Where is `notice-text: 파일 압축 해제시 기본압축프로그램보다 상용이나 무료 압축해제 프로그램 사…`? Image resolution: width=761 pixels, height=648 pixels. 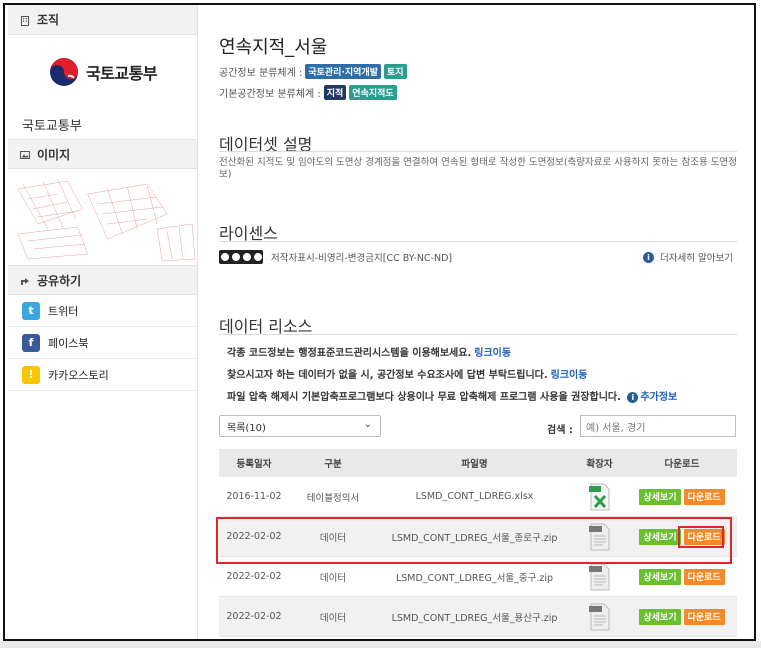 notice-text: 파일 압축 해제시 기본압축프로그램보다 상용이나 무료 압축해제 프로그램 사… is located at coordinates (424, 397).